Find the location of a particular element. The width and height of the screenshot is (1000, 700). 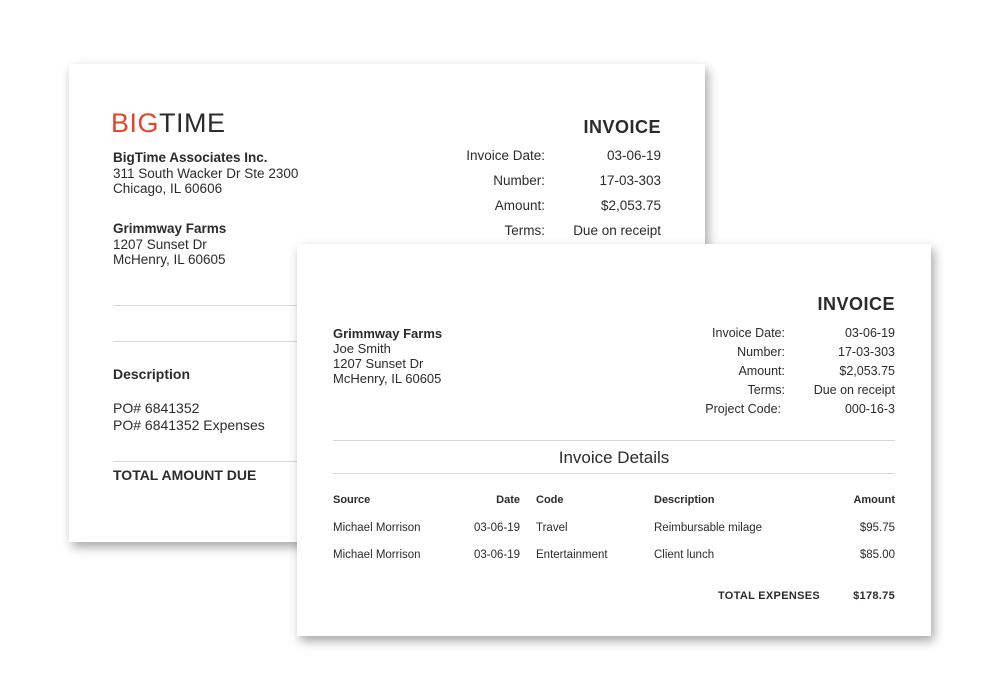

bigtime-logo: BIGTIME is located at coordinates (168, 123).